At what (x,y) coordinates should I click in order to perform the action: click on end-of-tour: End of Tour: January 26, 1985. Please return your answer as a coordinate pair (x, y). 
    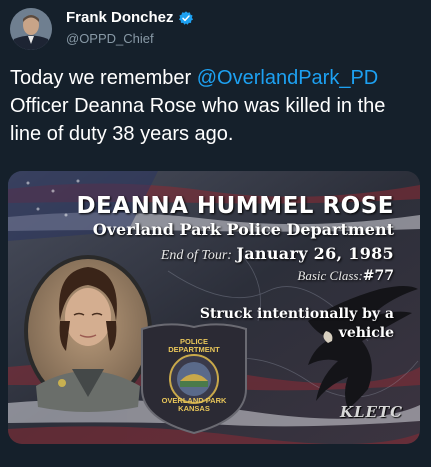
    Looking at the image, I should click on (277, 254).